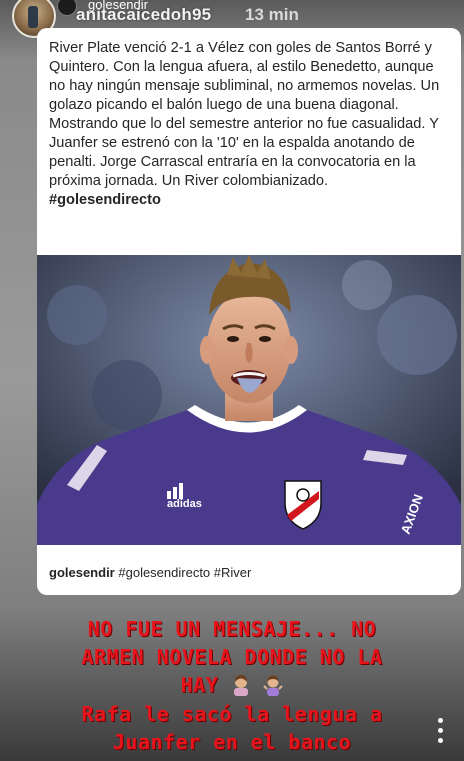 The width and height of the screenshot is (464, 761). What do you see at coordinates (105, 200) in the screenshot?
I see `caption-hashtag: #golesendirecto` at bounding box center [105, 200].